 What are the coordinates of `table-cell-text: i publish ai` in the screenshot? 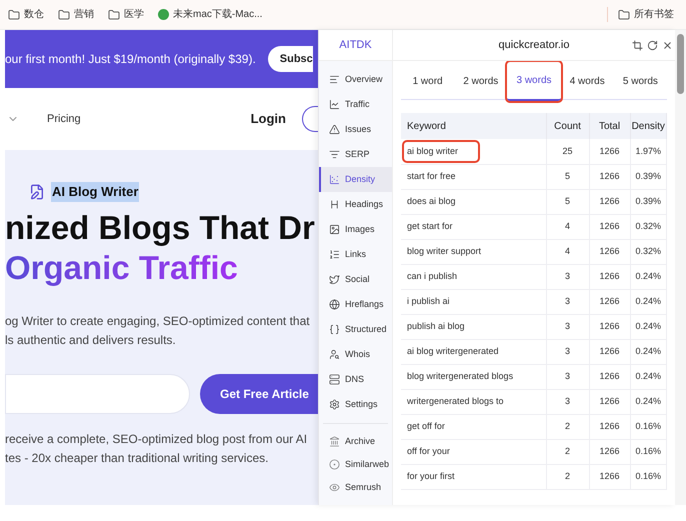 It's located at (428, 301).